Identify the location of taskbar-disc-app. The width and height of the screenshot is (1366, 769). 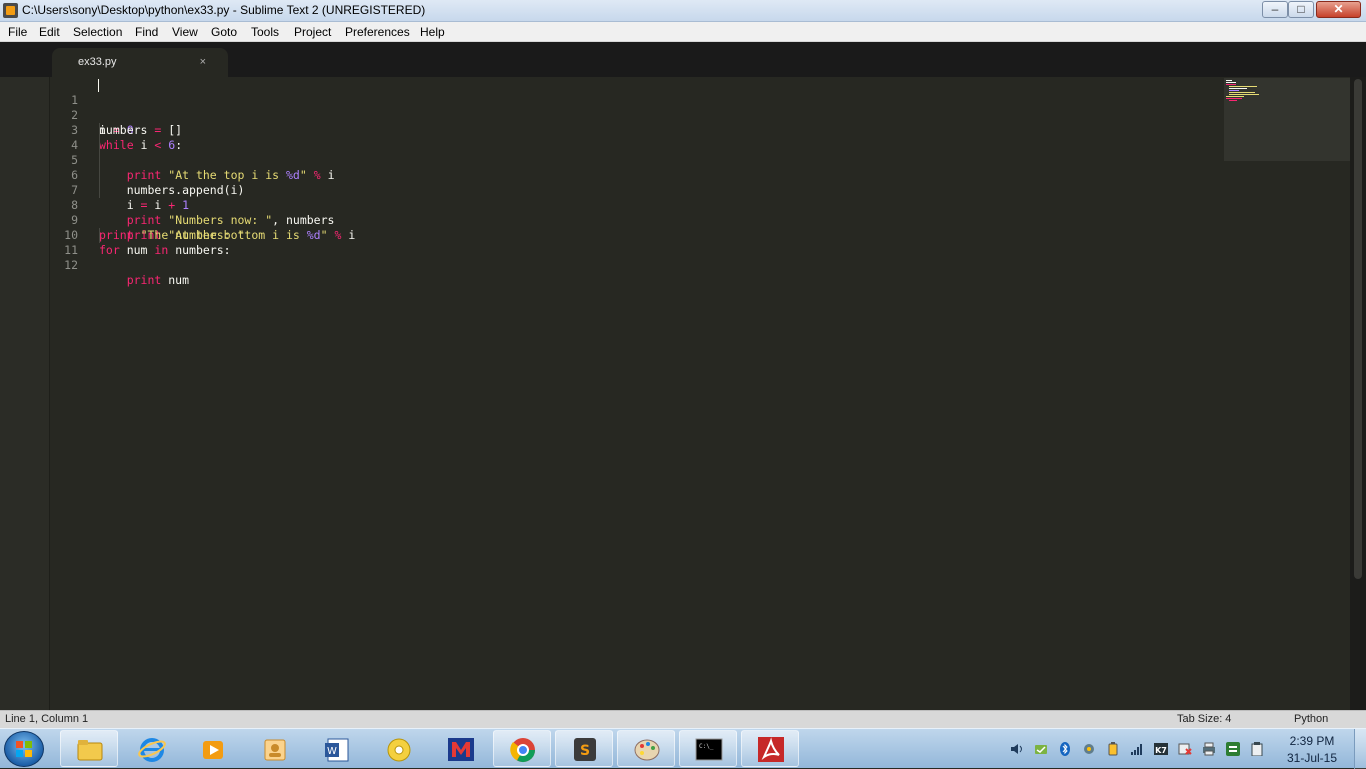
(398, 748).